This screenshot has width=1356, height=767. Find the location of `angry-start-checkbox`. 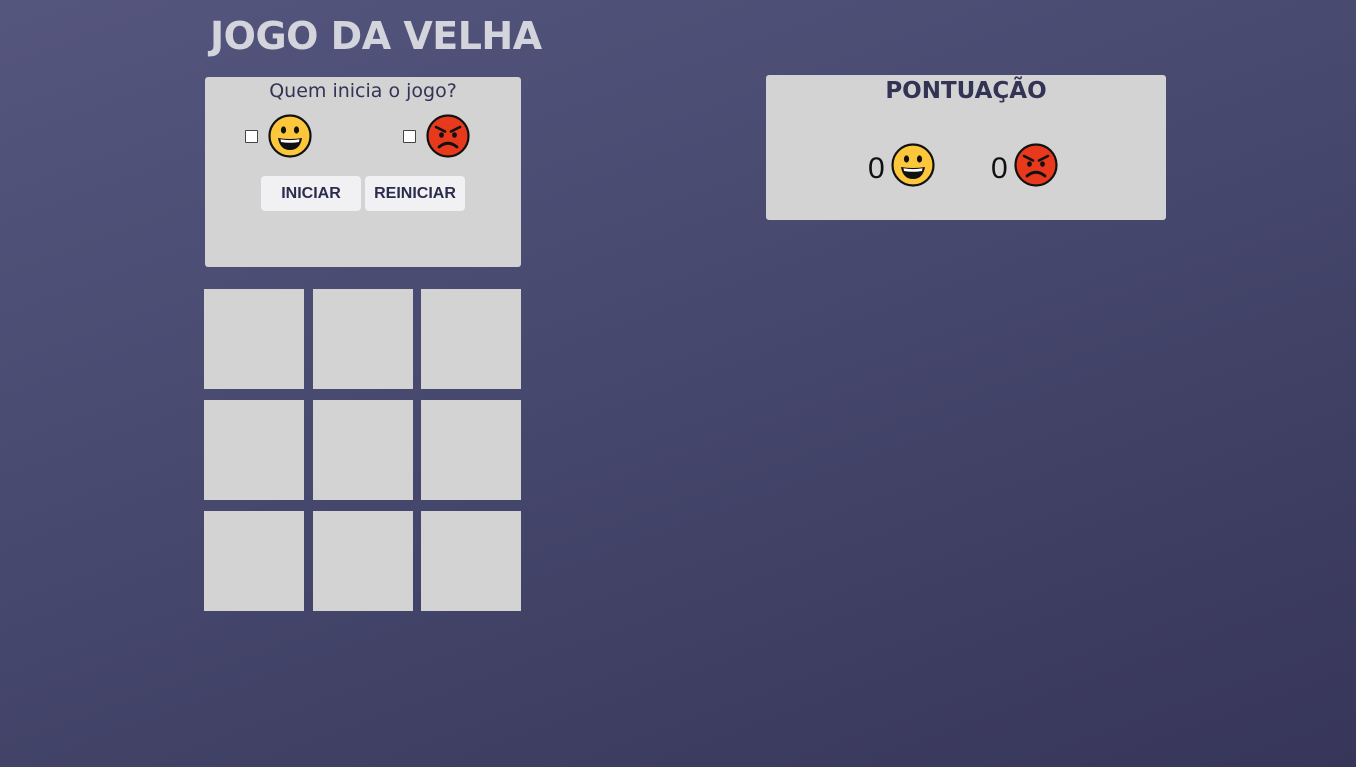

angry-start-checkbox is located at coordinates (409, 136).